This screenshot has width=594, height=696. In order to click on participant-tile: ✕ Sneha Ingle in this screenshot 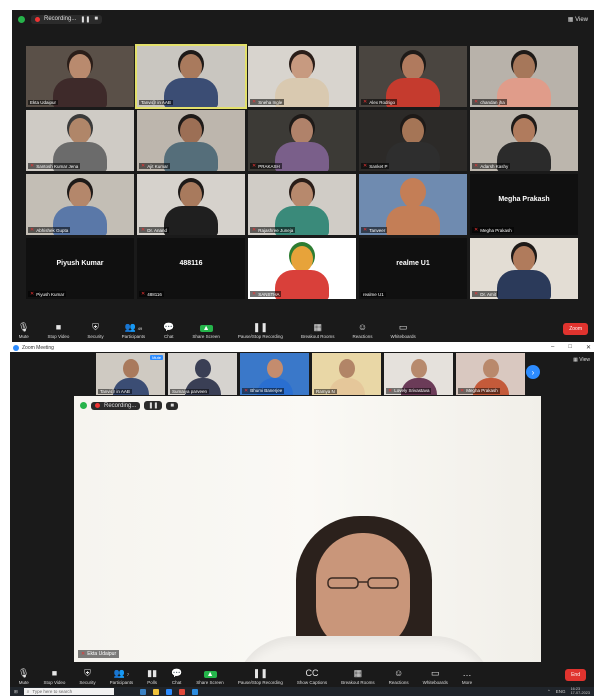, I will do `click(302, 76)`.